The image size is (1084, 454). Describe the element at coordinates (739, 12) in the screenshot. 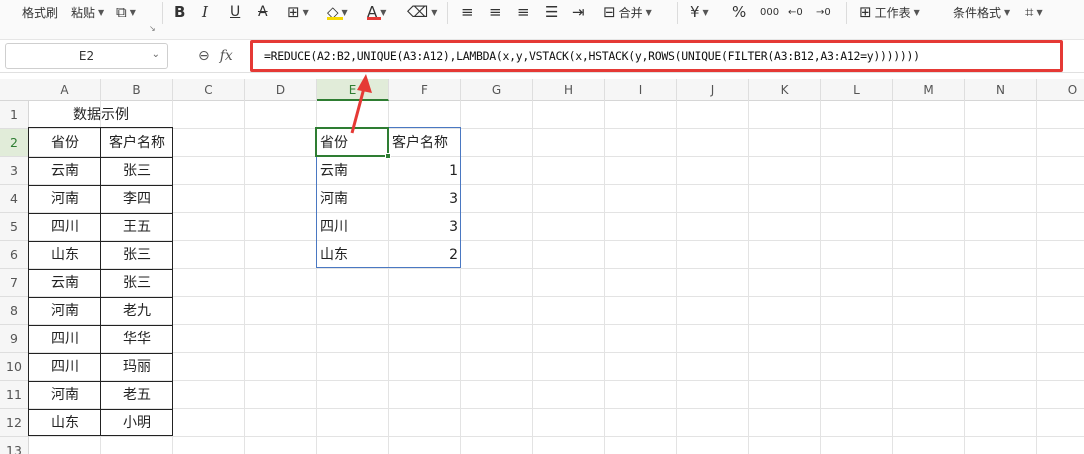

I see `percent-button: %` at that location.